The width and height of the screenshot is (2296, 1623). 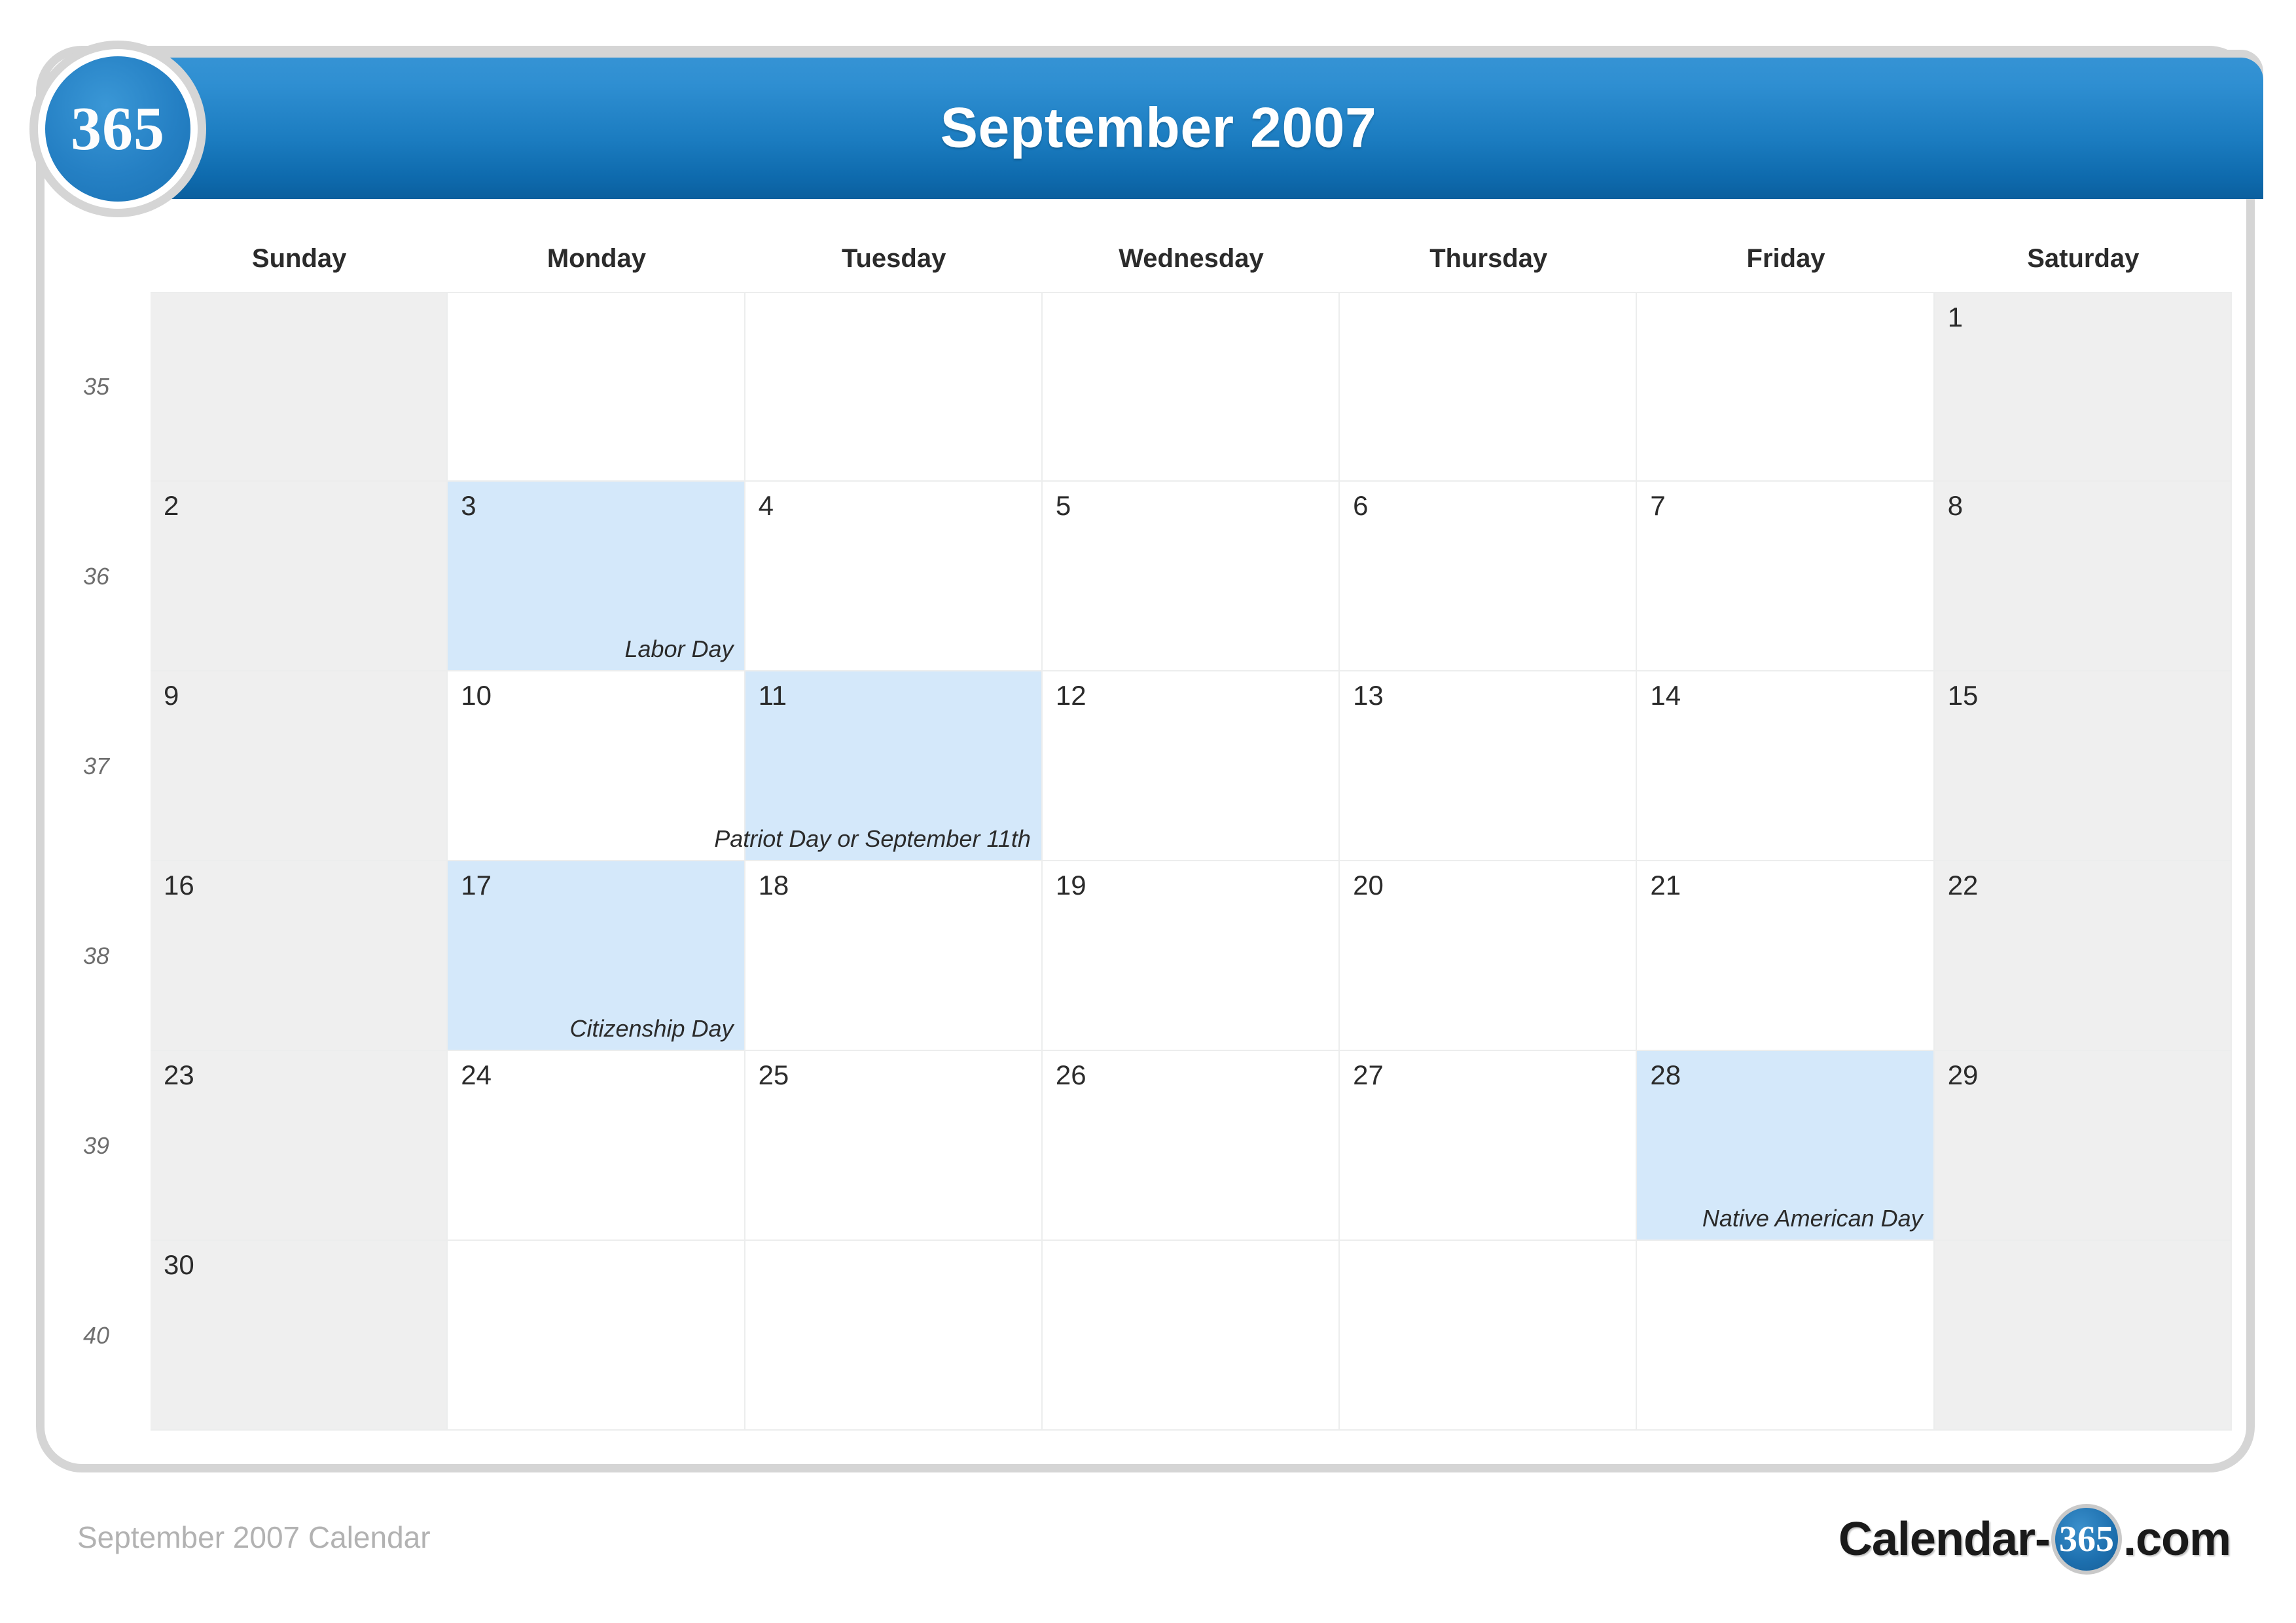 What do you see at coordinates (1489, 956) in the screenshot?
I see `day-cell-20: 20` at bounding box center [1489, 956].